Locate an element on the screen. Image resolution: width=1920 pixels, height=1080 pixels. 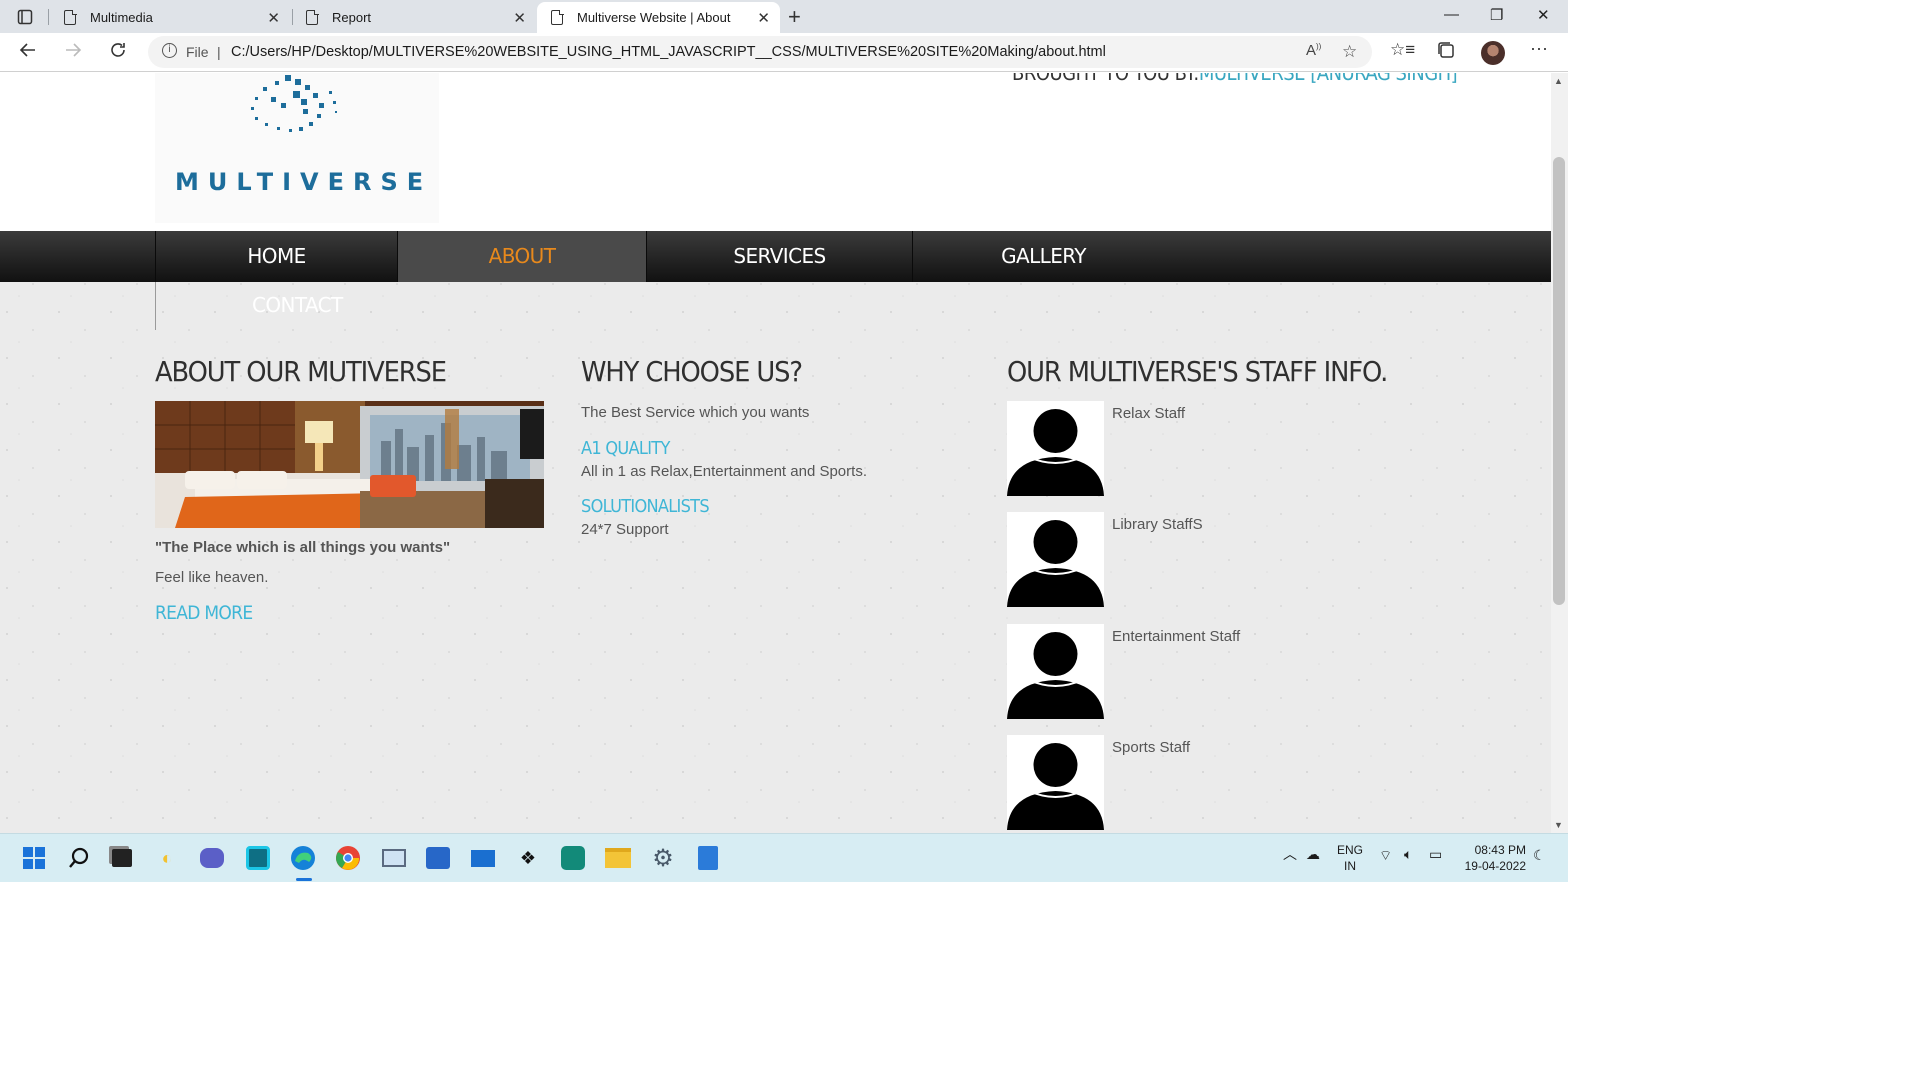
notepad-app is located at coordinates (708, 858).